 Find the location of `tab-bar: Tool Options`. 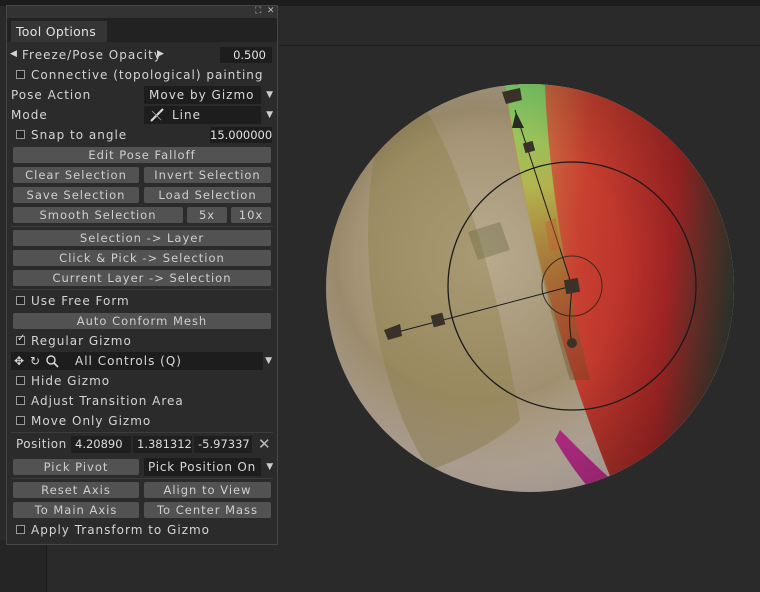

tab-bar: Tool Options is located at coordinates (142, 30).